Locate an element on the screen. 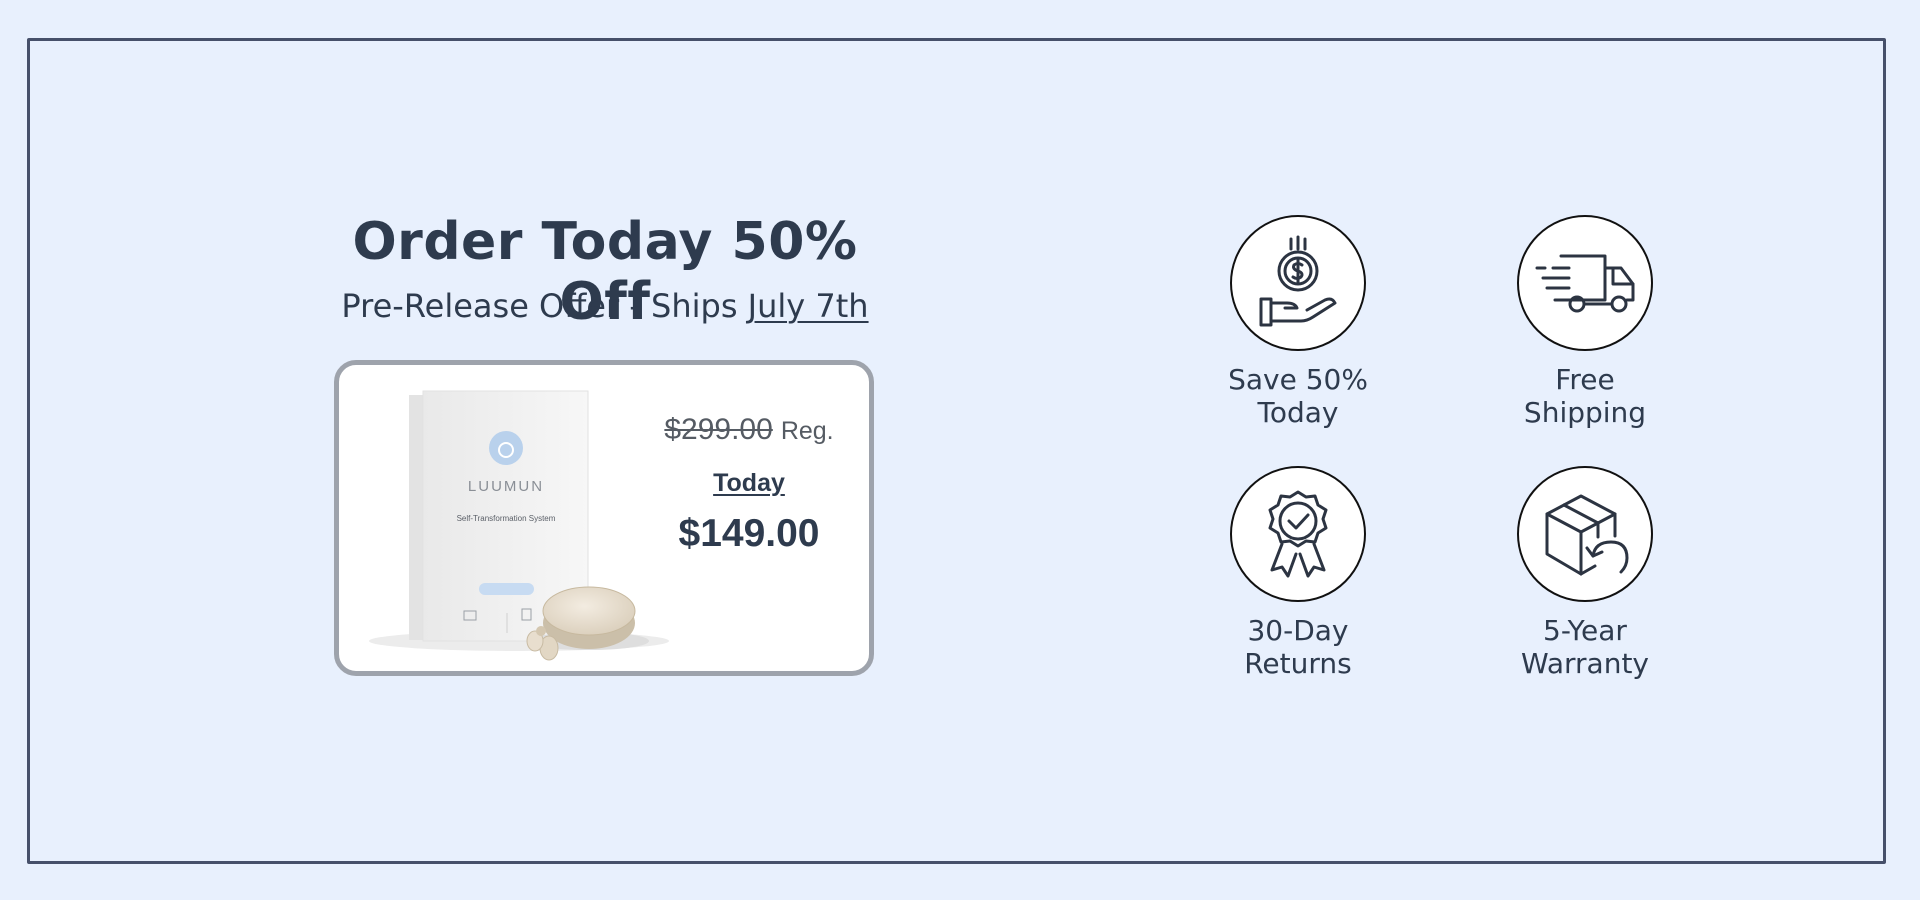 This screenshot has width=1920, height=900. price-block: $299.00 Reg. Today $149.00 is located at coordinates (749, 484).